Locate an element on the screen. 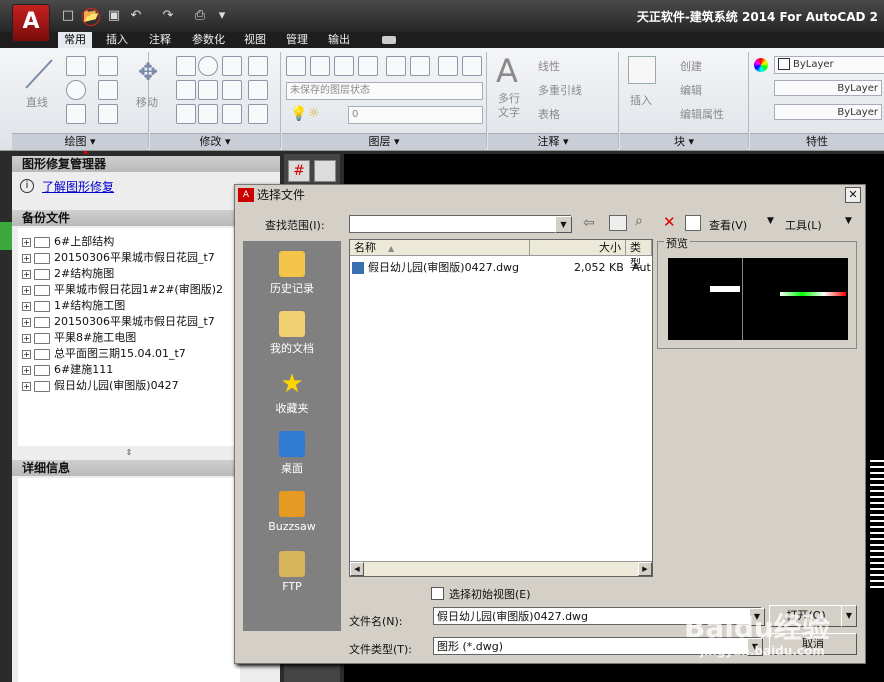 The width and height of the screenshot is (884, 682). create-block-button: 创建 is located at coordinates (691, 66).